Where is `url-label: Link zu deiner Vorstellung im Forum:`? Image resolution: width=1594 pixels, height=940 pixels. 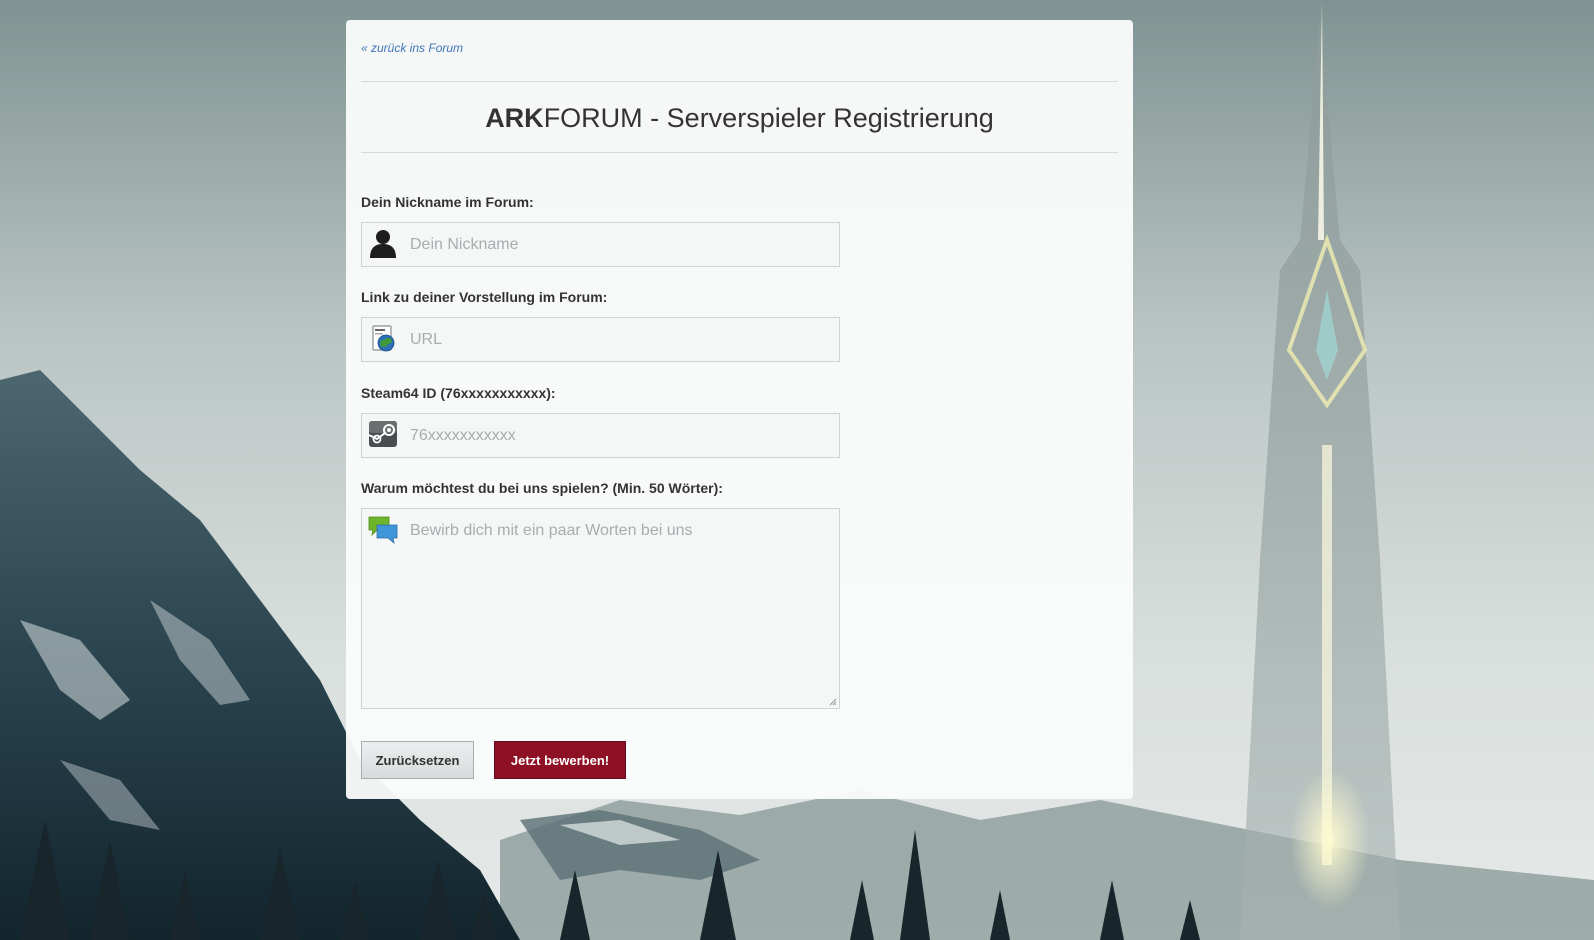 url-label: Link zu deiner Vorstellung im Forum: is located at coordinates (484, 297).